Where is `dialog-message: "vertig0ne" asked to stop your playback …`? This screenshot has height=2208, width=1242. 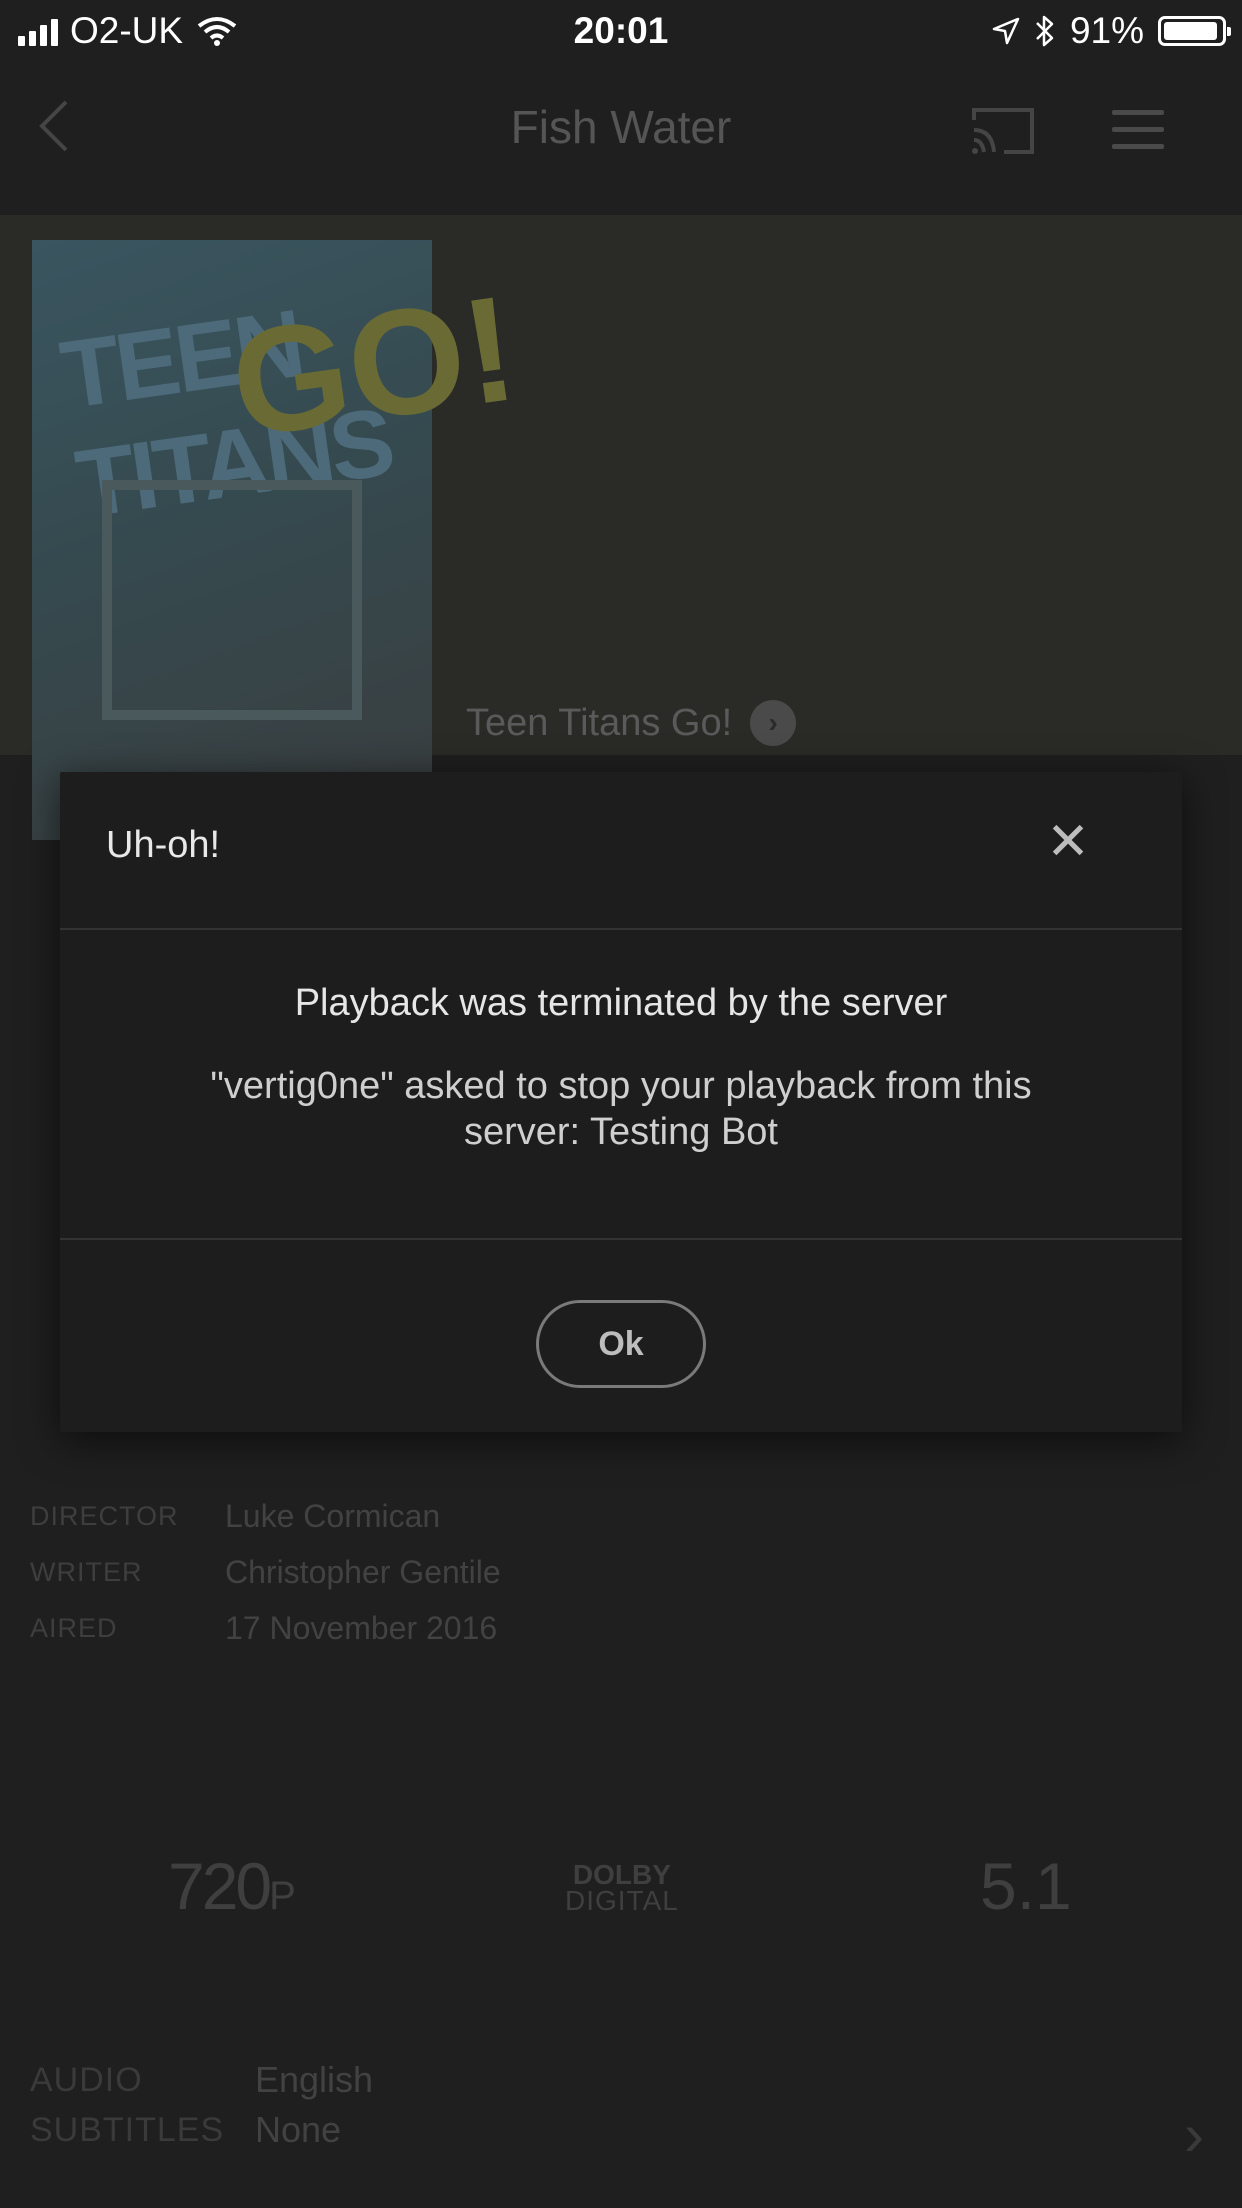
dialog-message: "vertig0ne" asked to stop your playback … is located at coordinates (621, 1109).